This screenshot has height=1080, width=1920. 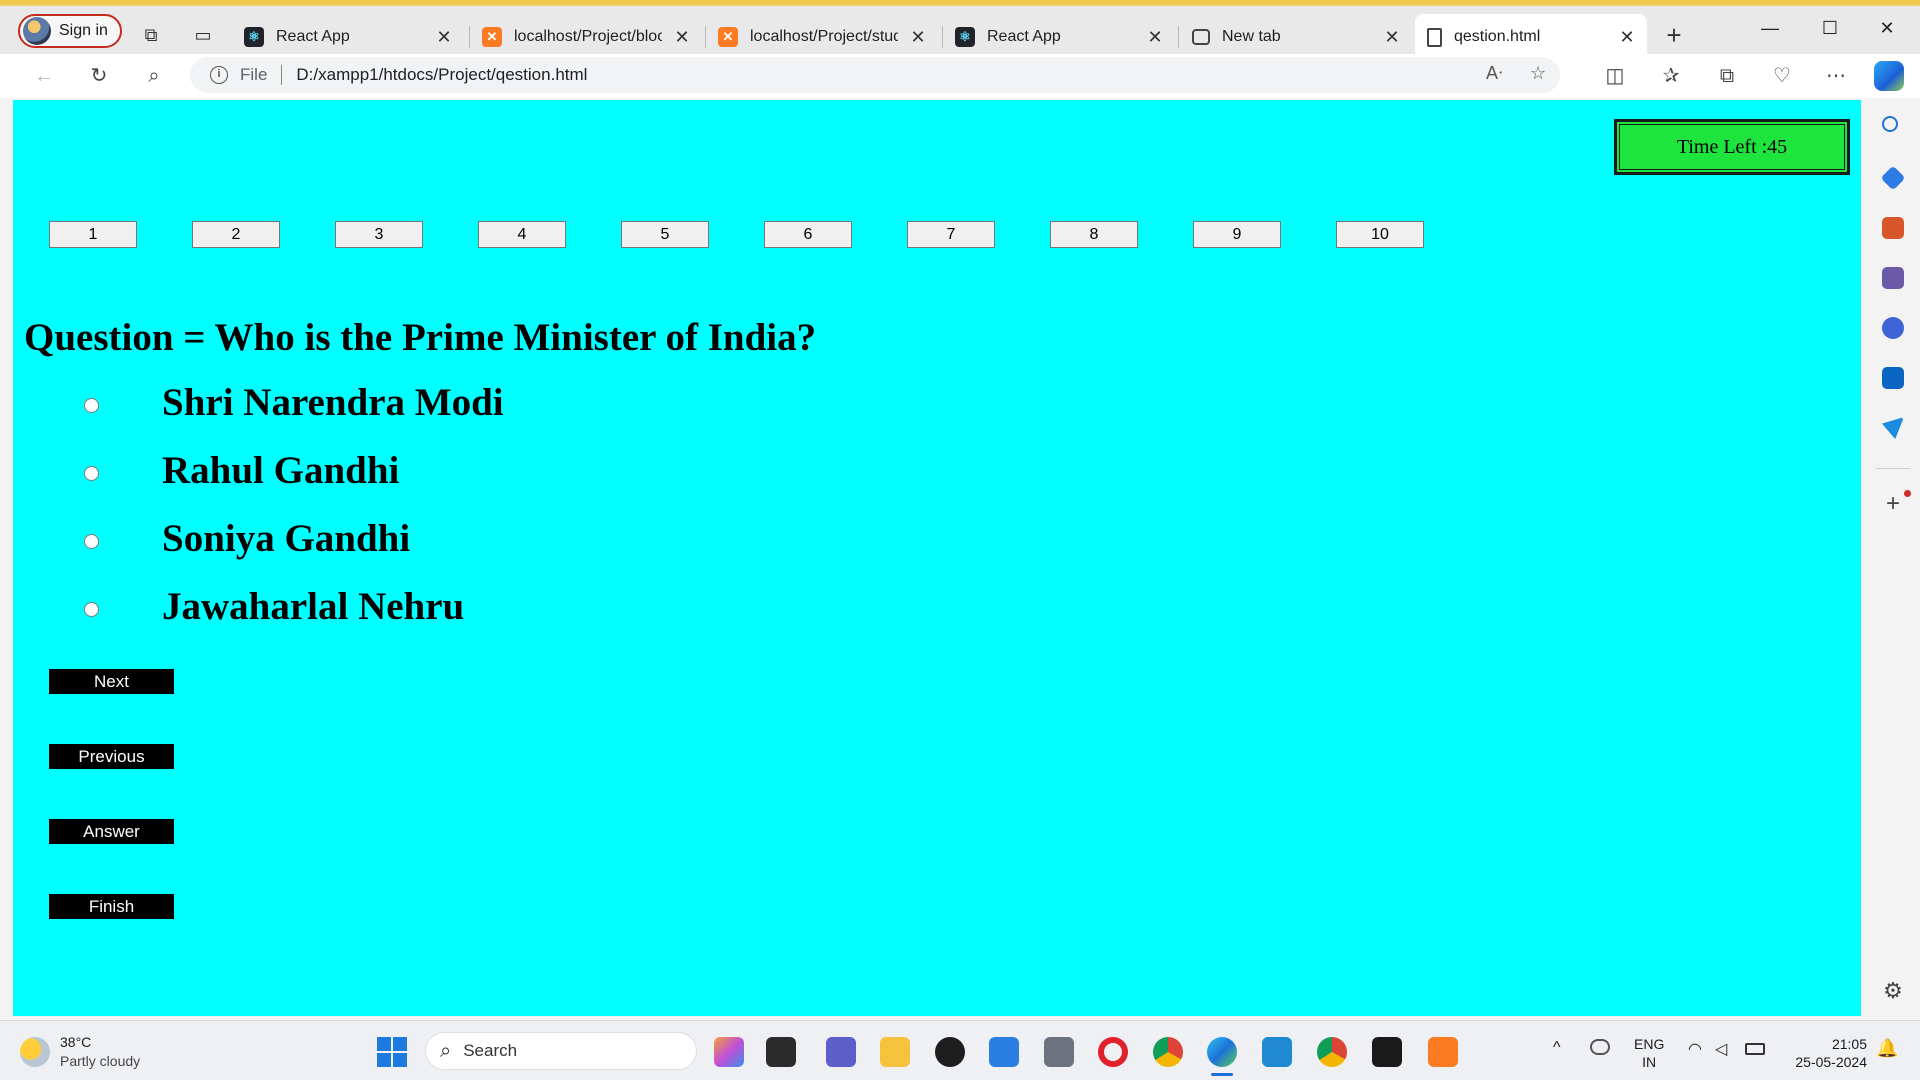 I want to click on minimize-icon: —, so click(x=1770, y=28).